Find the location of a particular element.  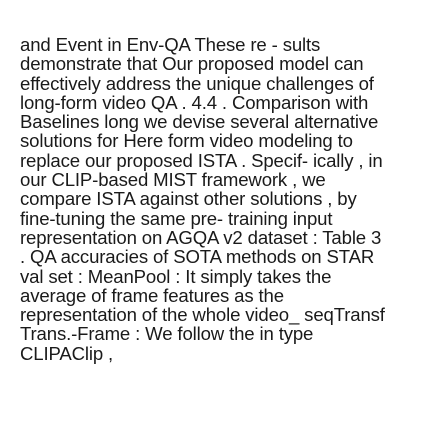

text-line: . QA accuracies of SOTA methods on STAR is located at coordinates (197, 257).